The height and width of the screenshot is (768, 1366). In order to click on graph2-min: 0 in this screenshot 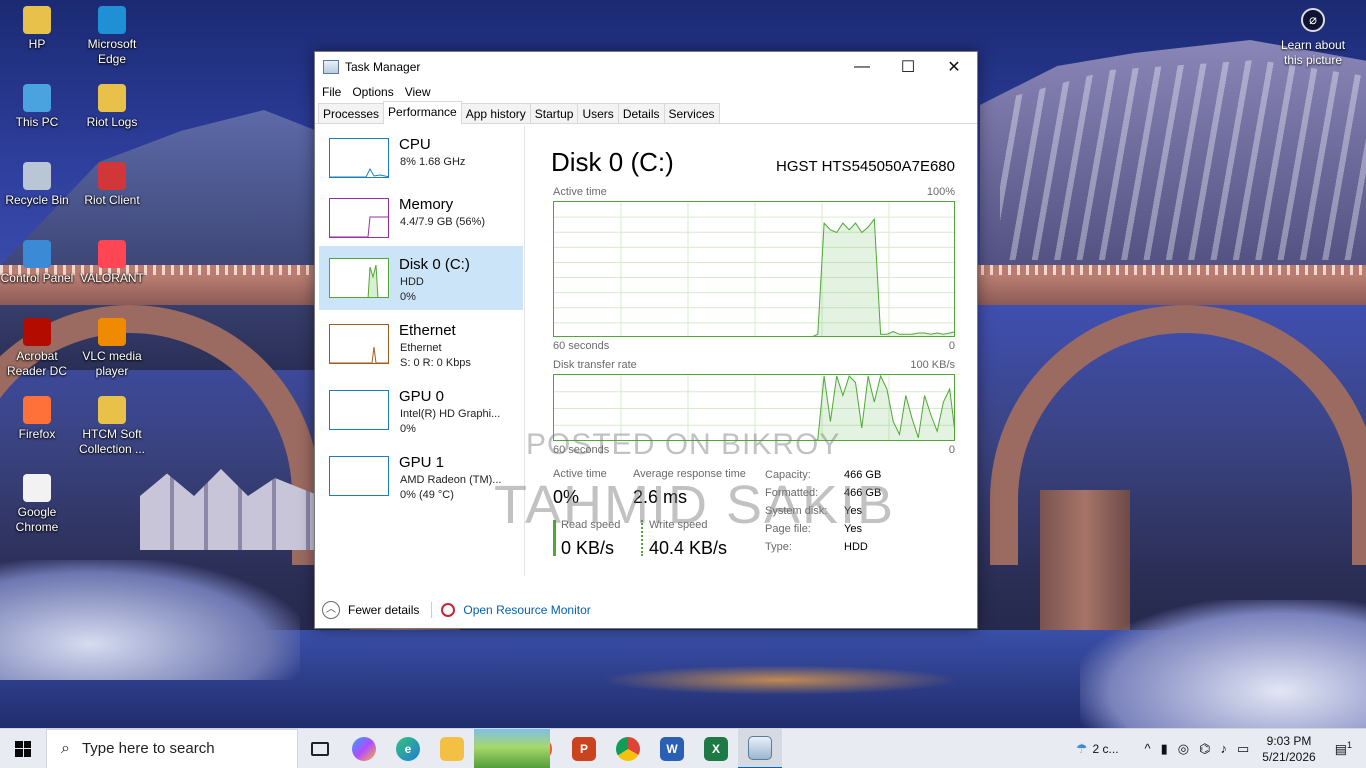, I will do `click(951, 450)`.